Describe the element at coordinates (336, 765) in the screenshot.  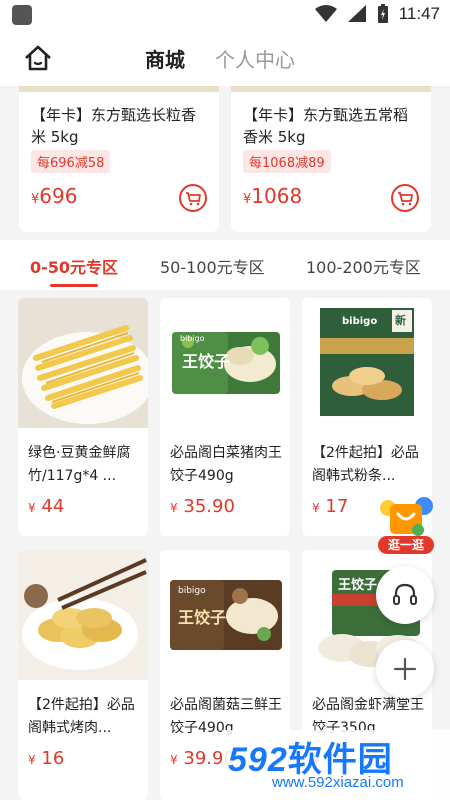
I see `watermark: 592软件园 www.592xiazai.com` at that location.